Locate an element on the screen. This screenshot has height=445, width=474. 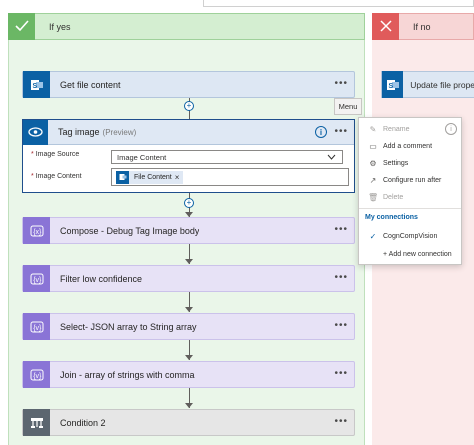
compose-icon: {x} is located at coordinates (36, 230).